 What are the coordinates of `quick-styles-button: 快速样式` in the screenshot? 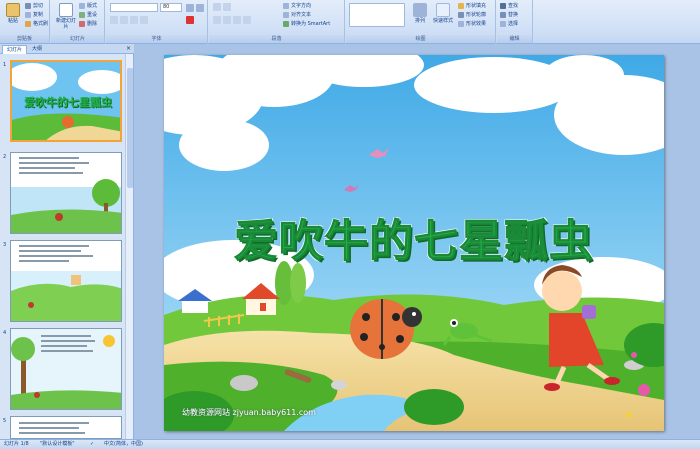 It's located at (443, 18).